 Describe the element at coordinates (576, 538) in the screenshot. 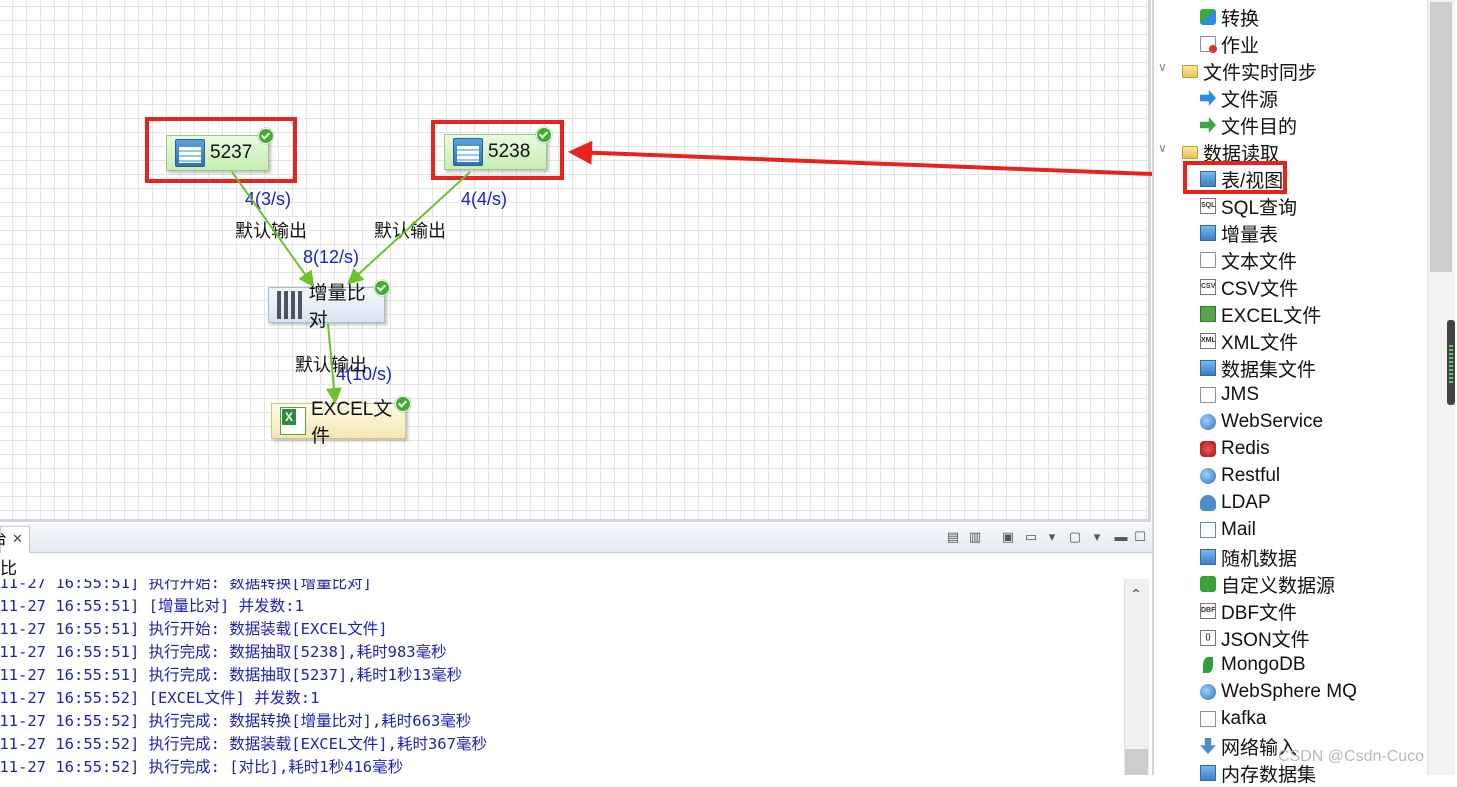

I see `console-tab-bar: 台 ✕ ▤ ▥ ▣ ▭ ▾ ▢ ▾ ▬ ☐` at that location.